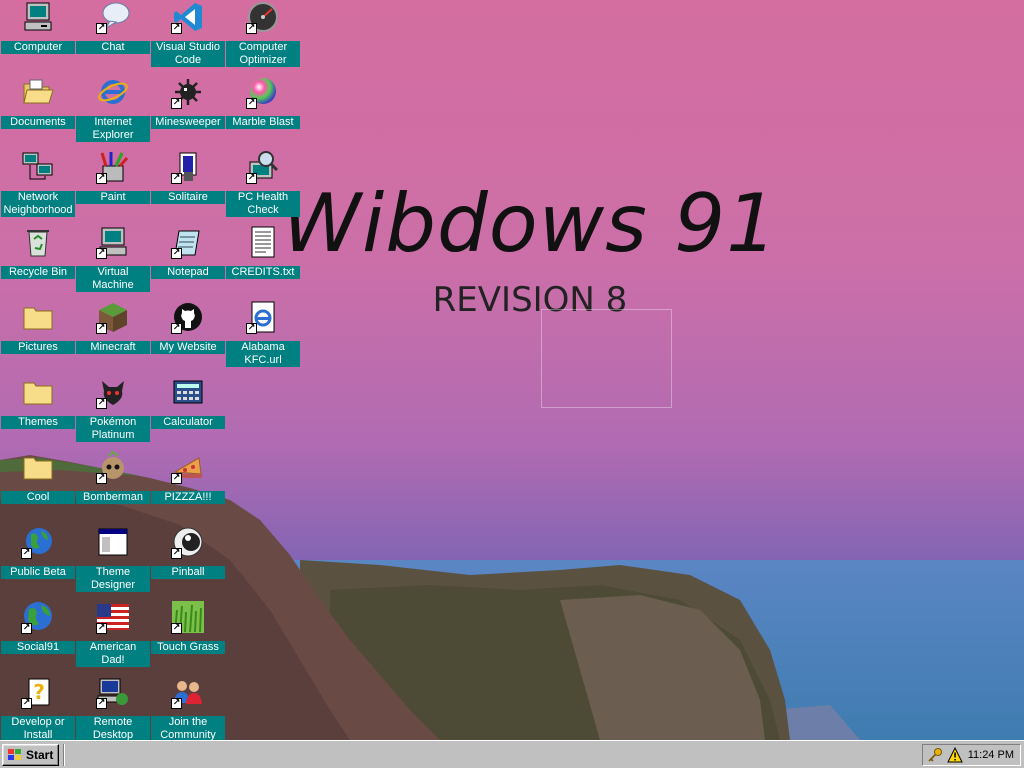 Image resolution: width=1024 pixels, height=768 pixels. I want to click on desktop-icon-minesweeper: ↗ Minesweeper, so click(188, 102).